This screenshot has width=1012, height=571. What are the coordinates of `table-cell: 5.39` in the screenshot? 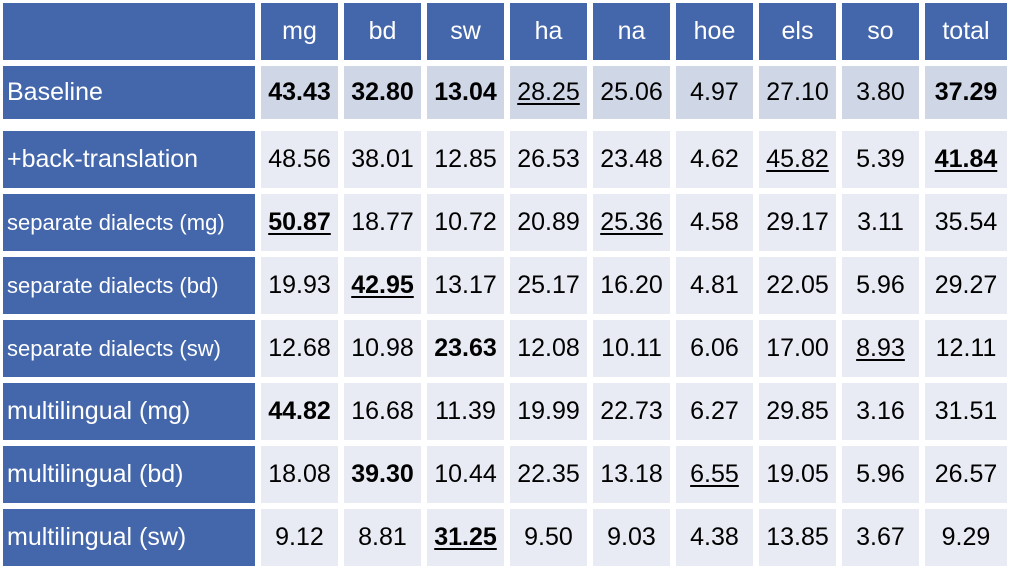 It's located at (880, 159).